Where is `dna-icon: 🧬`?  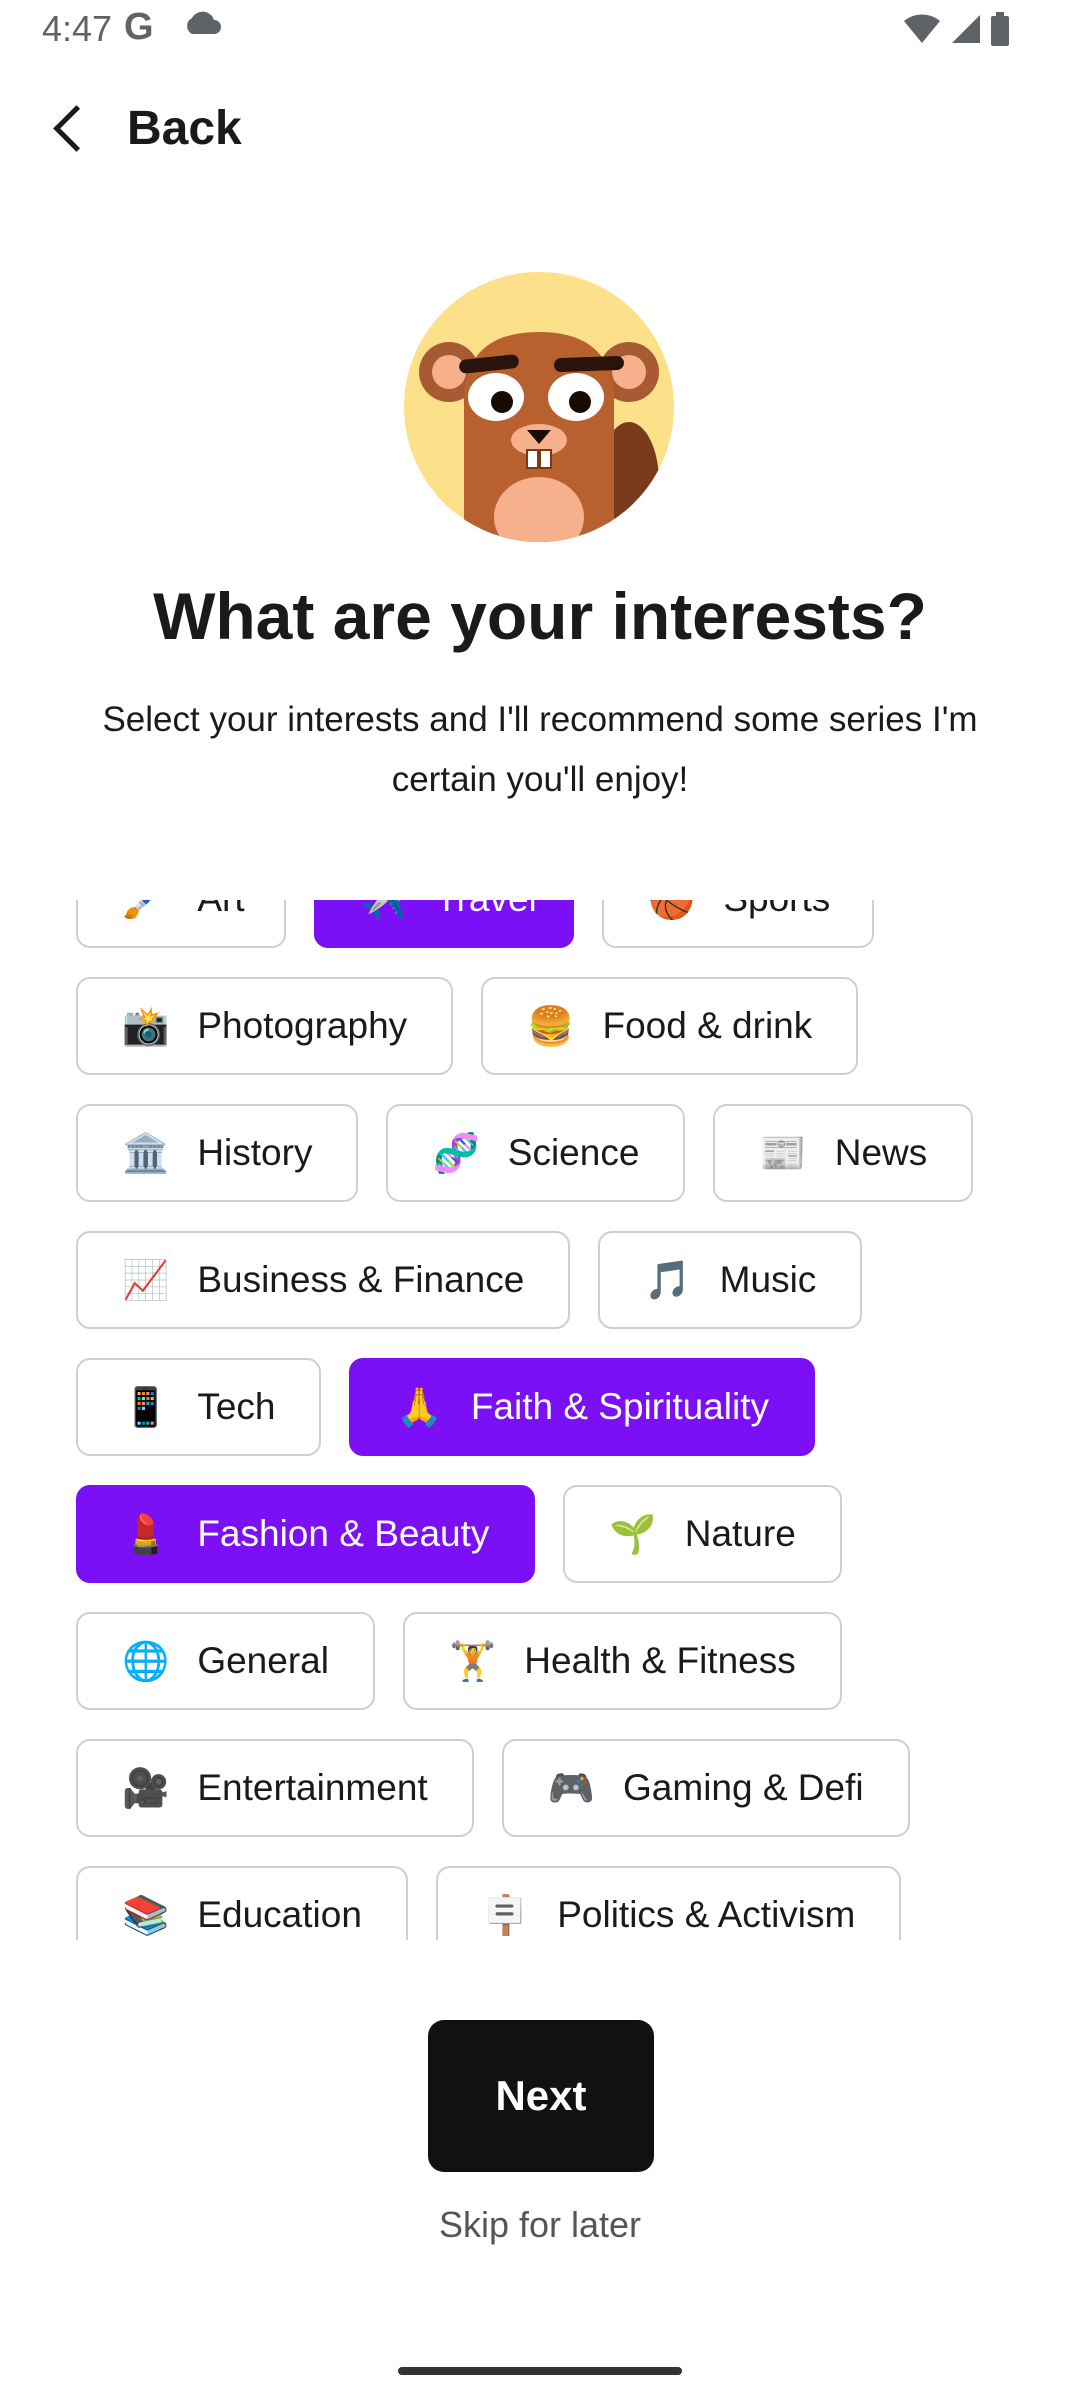 dna-icon: 🧬 is located at coordinates (456, 1152).